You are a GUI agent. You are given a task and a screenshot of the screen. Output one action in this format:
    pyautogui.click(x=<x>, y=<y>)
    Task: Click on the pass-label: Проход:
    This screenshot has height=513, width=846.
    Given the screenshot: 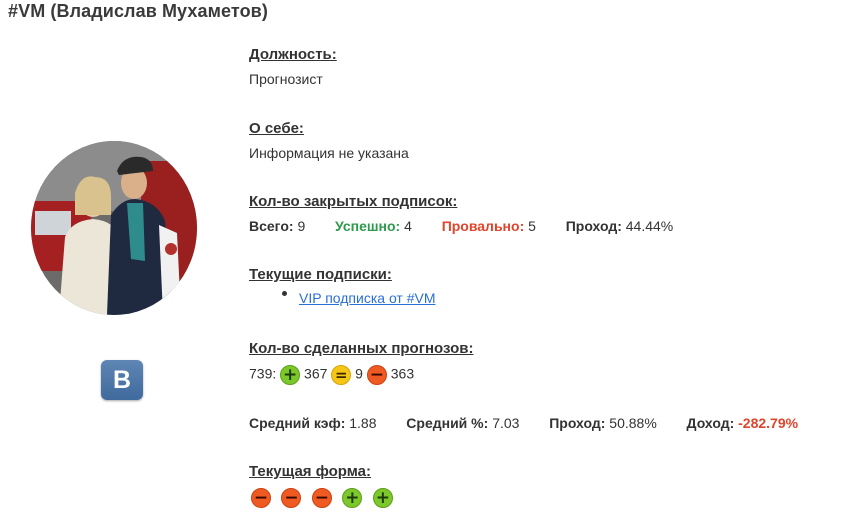 What is the action you would take?
    pyautogui.click(x=593, y=226)
    